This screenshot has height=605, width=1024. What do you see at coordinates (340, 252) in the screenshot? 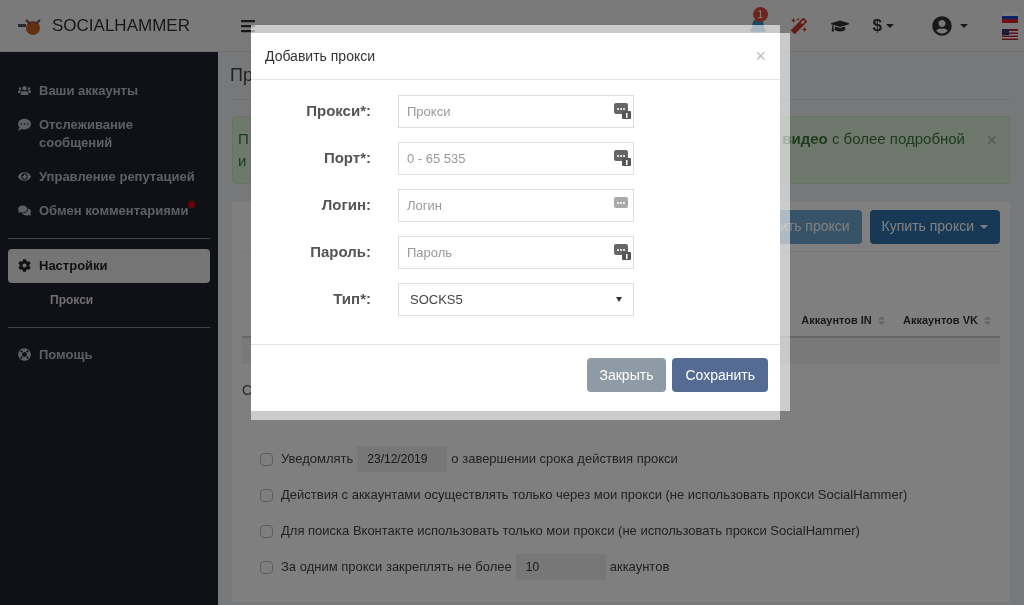
I see `field-label: Пароль:` at bounding box center [340, 252].